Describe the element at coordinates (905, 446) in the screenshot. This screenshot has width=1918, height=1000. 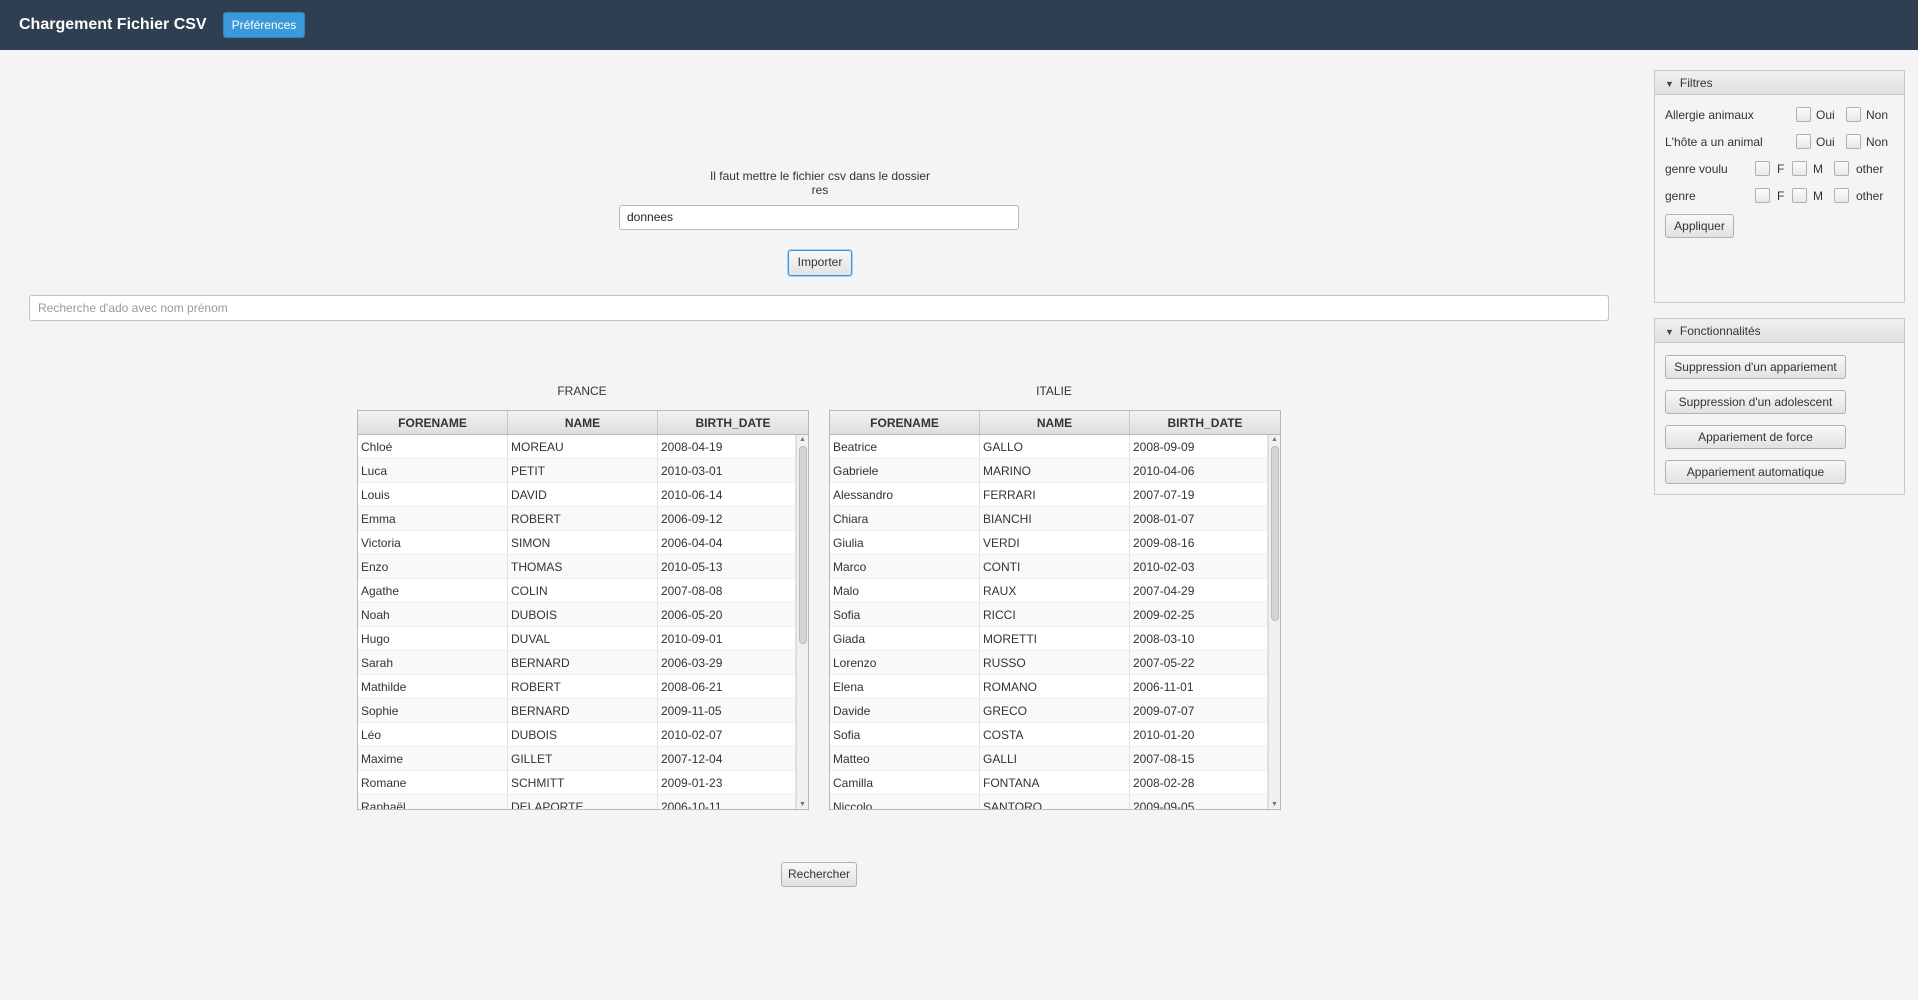
I see `cell-forename: Beatrice` at that location.